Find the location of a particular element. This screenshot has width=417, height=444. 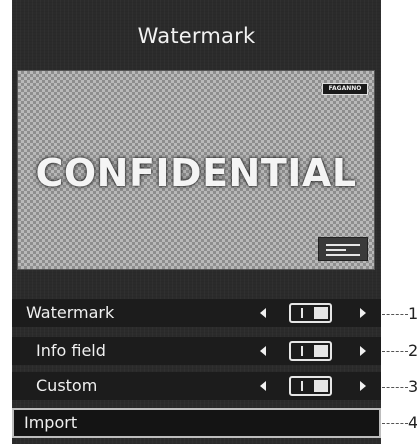

info-field-toggle is located at coordinates (310, 351).